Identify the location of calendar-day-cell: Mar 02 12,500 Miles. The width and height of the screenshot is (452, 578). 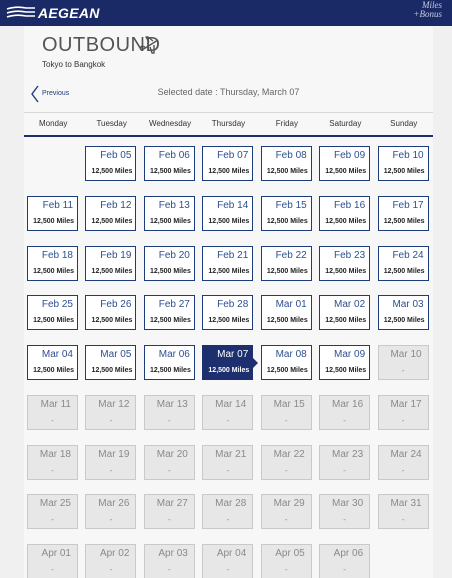
(345, 313).